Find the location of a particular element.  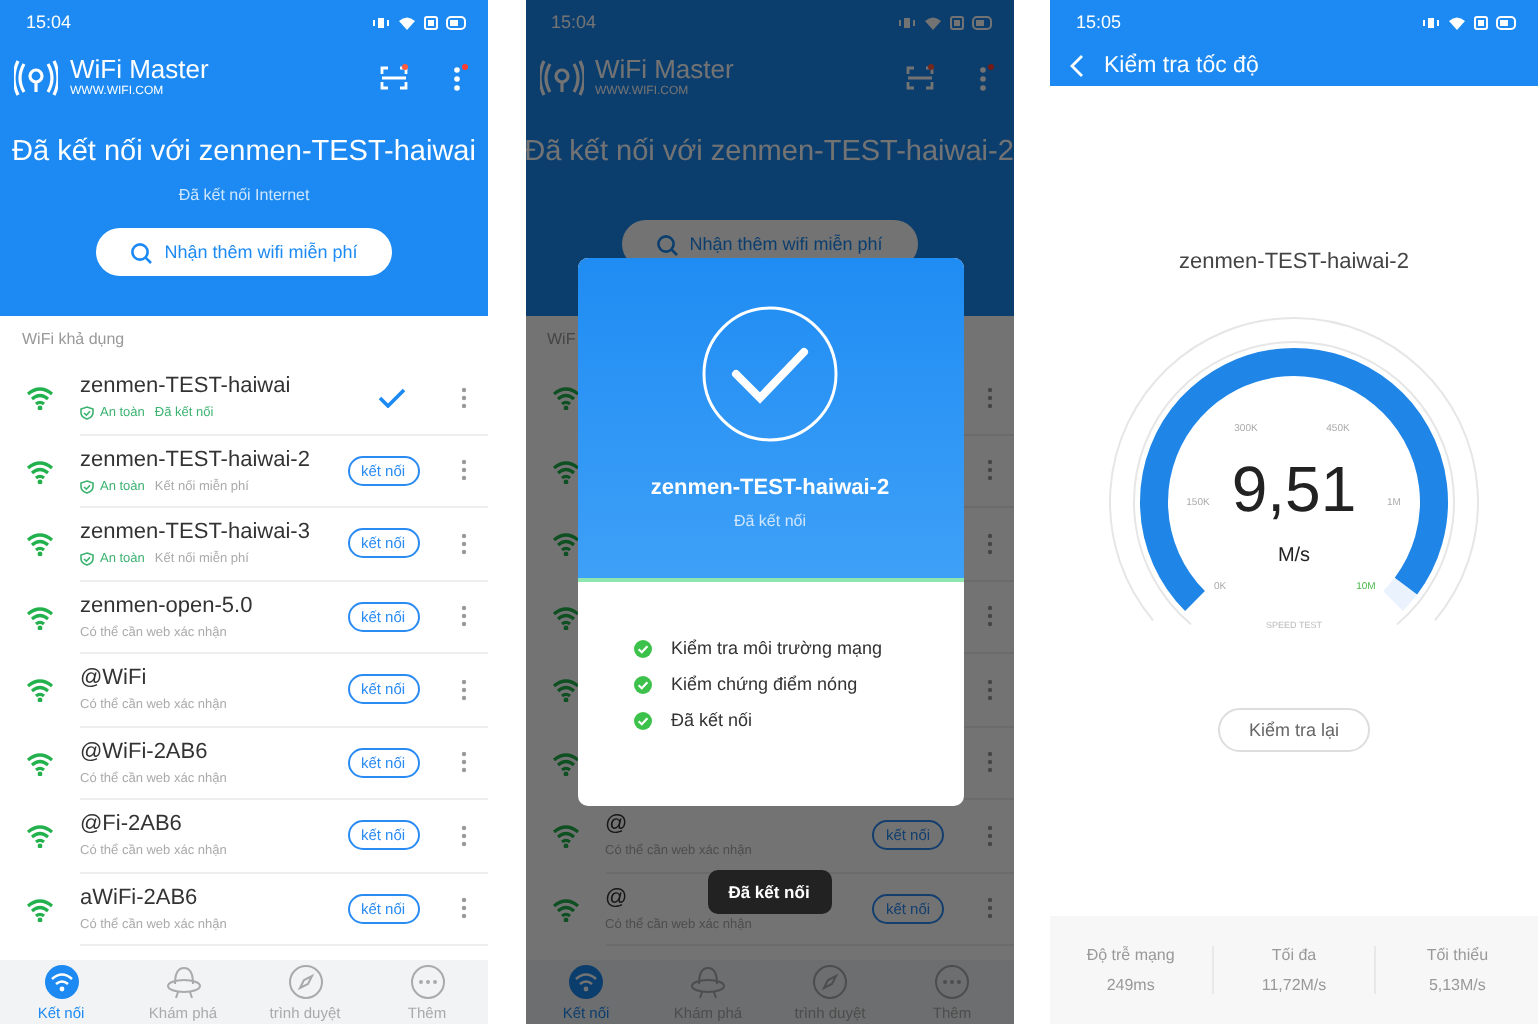

check-label: Kiểm tra môi trường mạng is located at coordinates (776, 648).